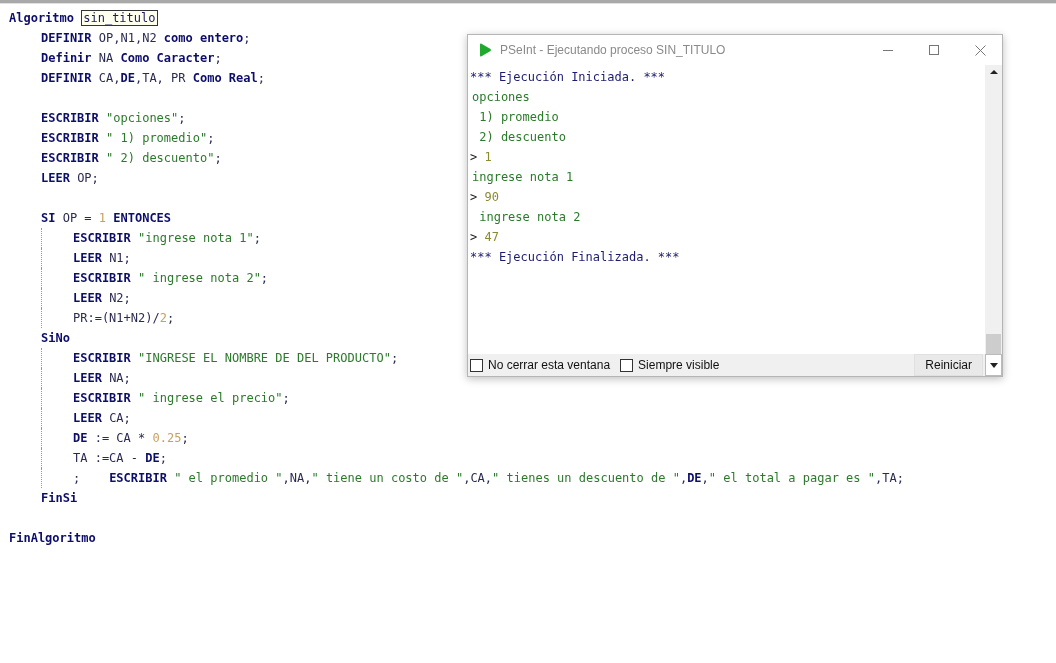  Describe the element at coordinates (993, 209) in the screenshot. I see `scrollbar` at that location.